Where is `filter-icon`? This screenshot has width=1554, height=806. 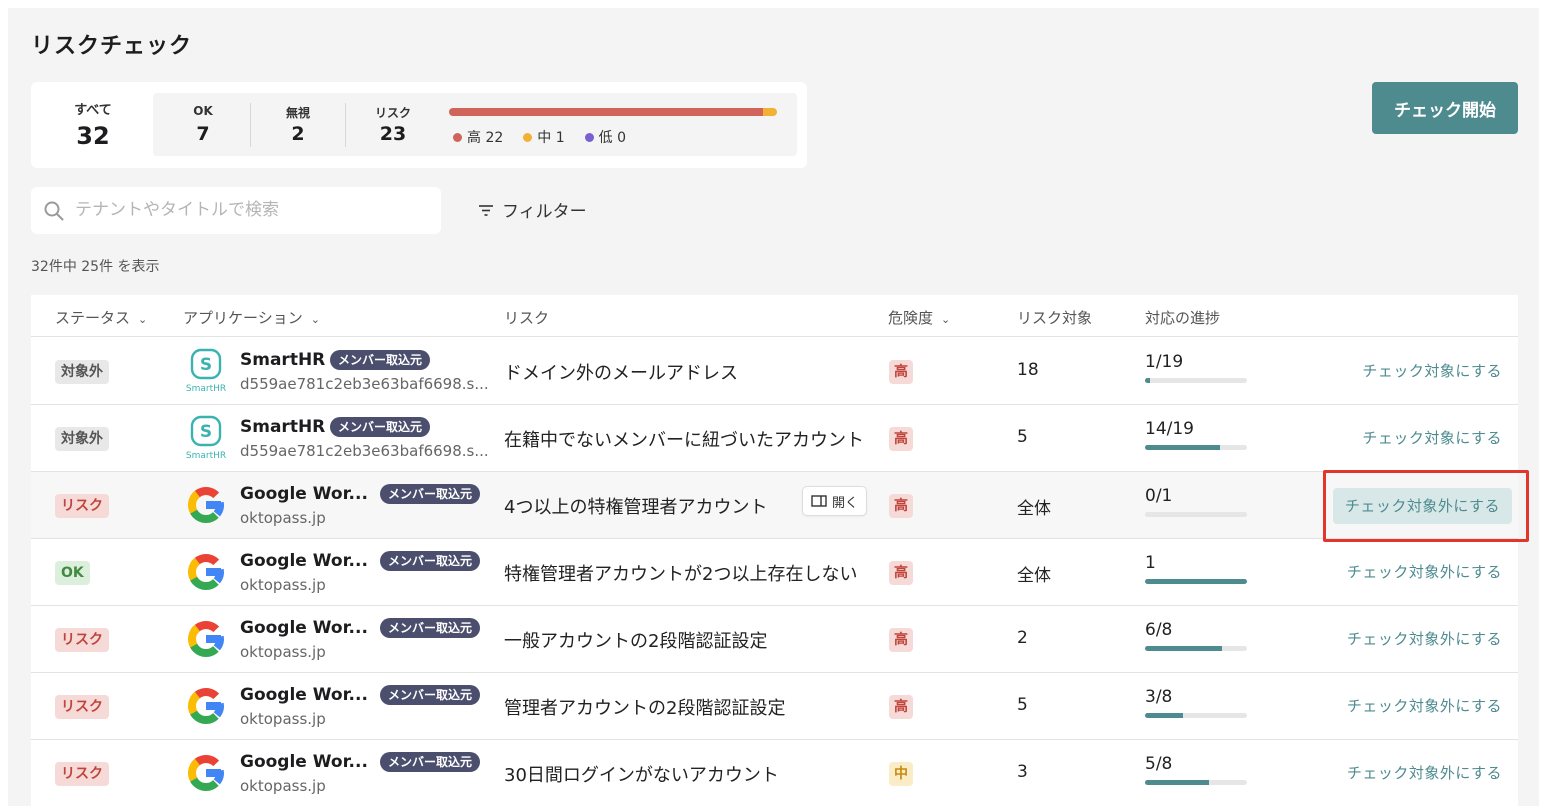 filter-icon is located at coordinates (486, 210).